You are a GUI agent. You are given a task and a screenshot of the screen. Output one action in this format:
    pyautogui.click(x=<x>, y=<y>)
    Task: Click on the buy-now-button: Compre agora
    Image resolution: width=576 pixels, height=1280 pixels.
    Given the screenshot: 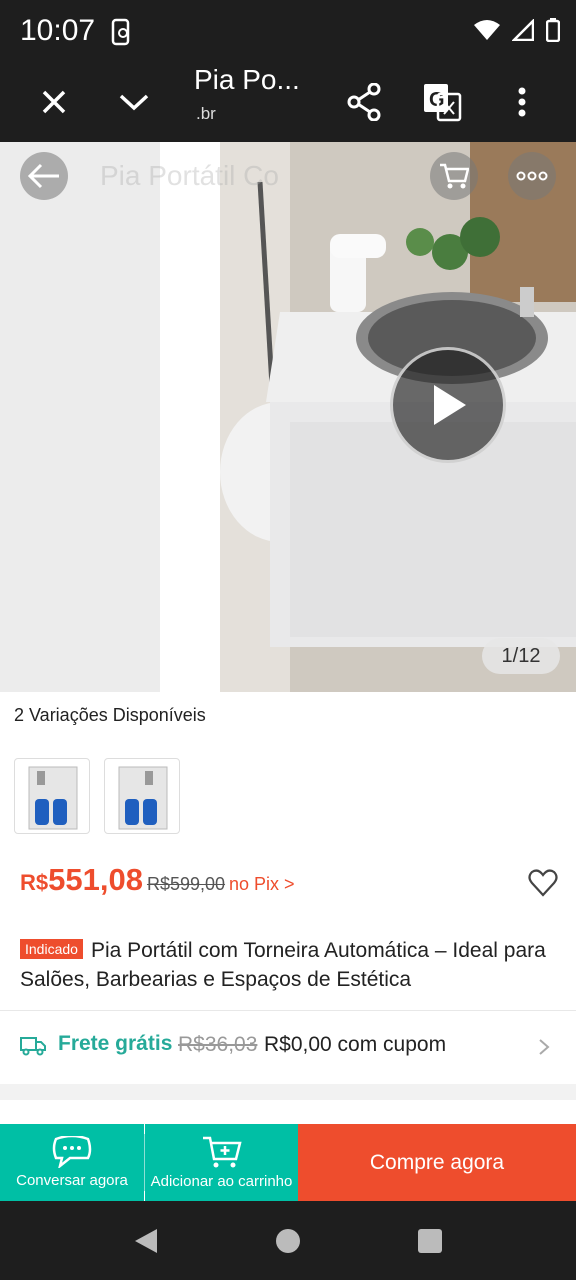 What is the action you would take?
    pyautogui.click(x=437, y=1162)
    